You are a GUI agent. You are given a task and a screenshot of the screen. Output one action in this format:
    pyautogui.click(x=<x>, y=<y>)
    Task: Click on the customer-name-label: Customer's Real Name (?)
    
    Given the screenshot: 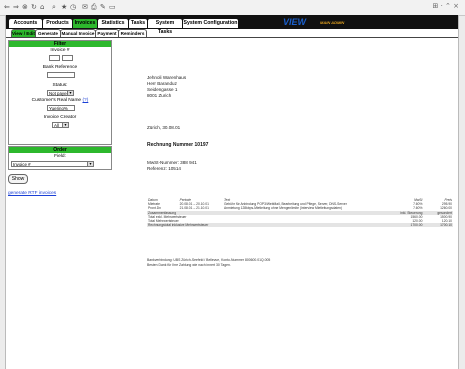 What is the action you would take?
    pyautogui.click(x=60, y=101)
    